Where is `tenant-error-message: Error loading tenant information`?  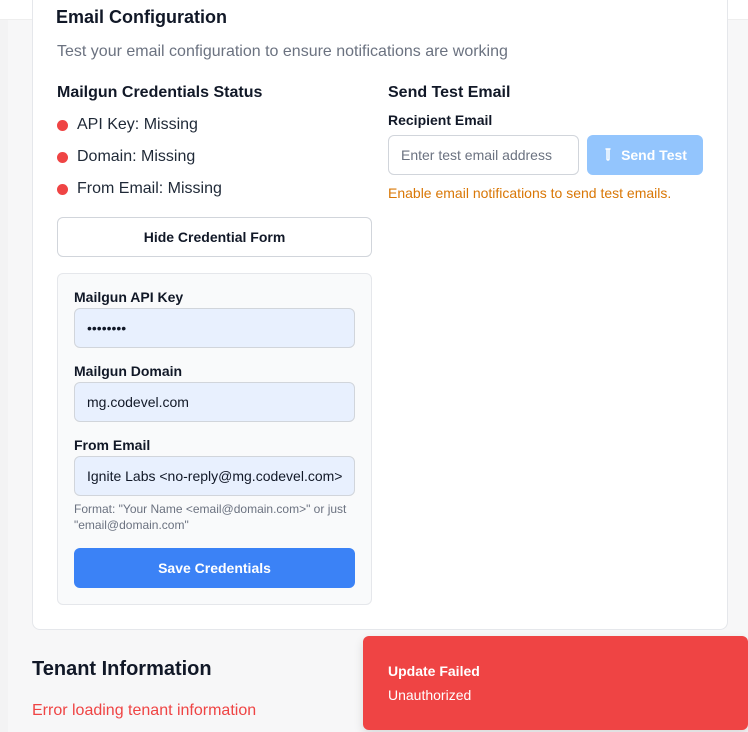
tenant-error-message: Error loading tenant information is located at coordinates (144, 710).